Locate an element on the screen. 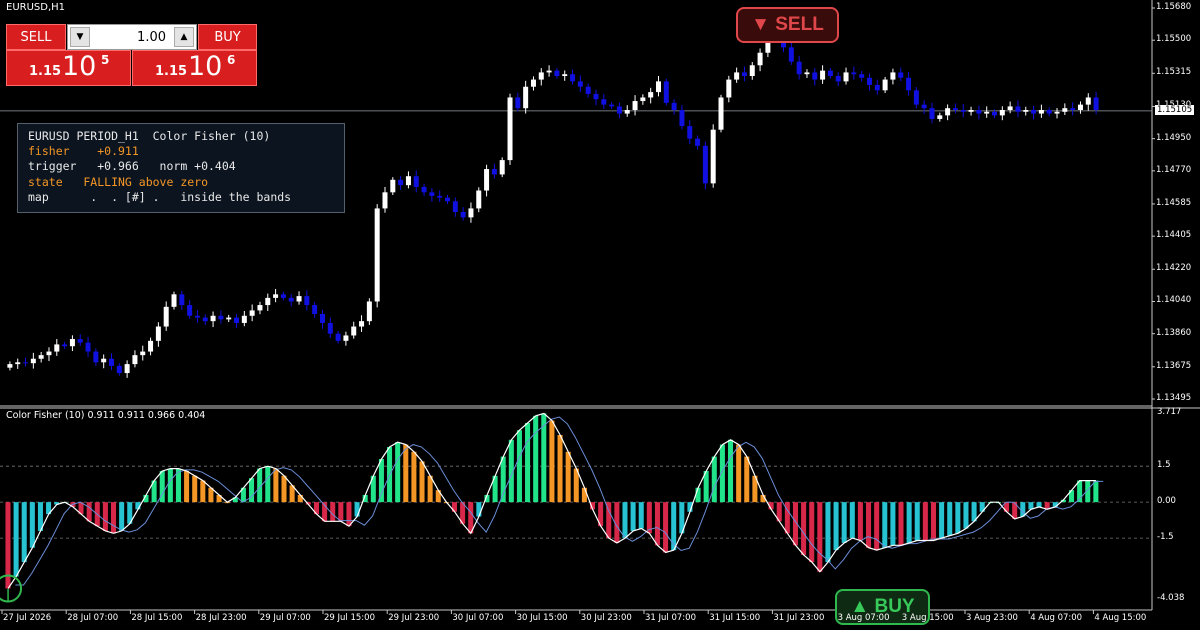 This screenshot has height=630, width=1200. buy-quote-pips: 10 is located at coordinates (205, 66).